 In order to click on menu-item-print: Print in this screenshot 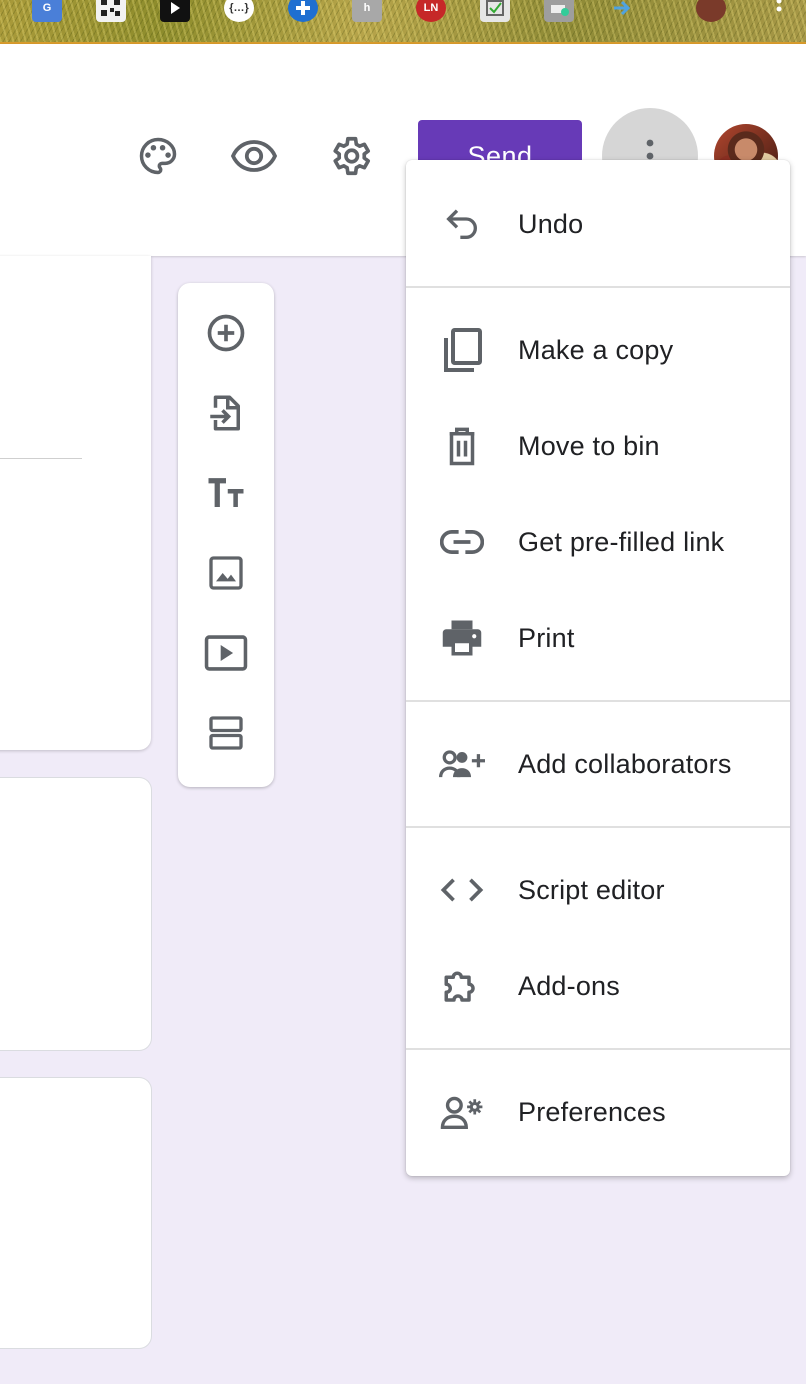, I will do `click(598, 638)`.